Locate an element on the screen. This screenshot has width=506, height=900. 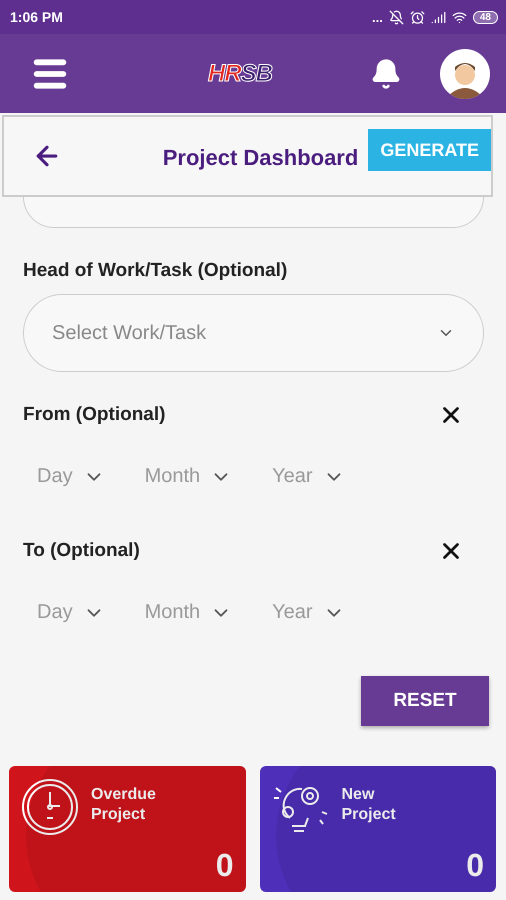
clock-icon is located at coordinates (50, 807).